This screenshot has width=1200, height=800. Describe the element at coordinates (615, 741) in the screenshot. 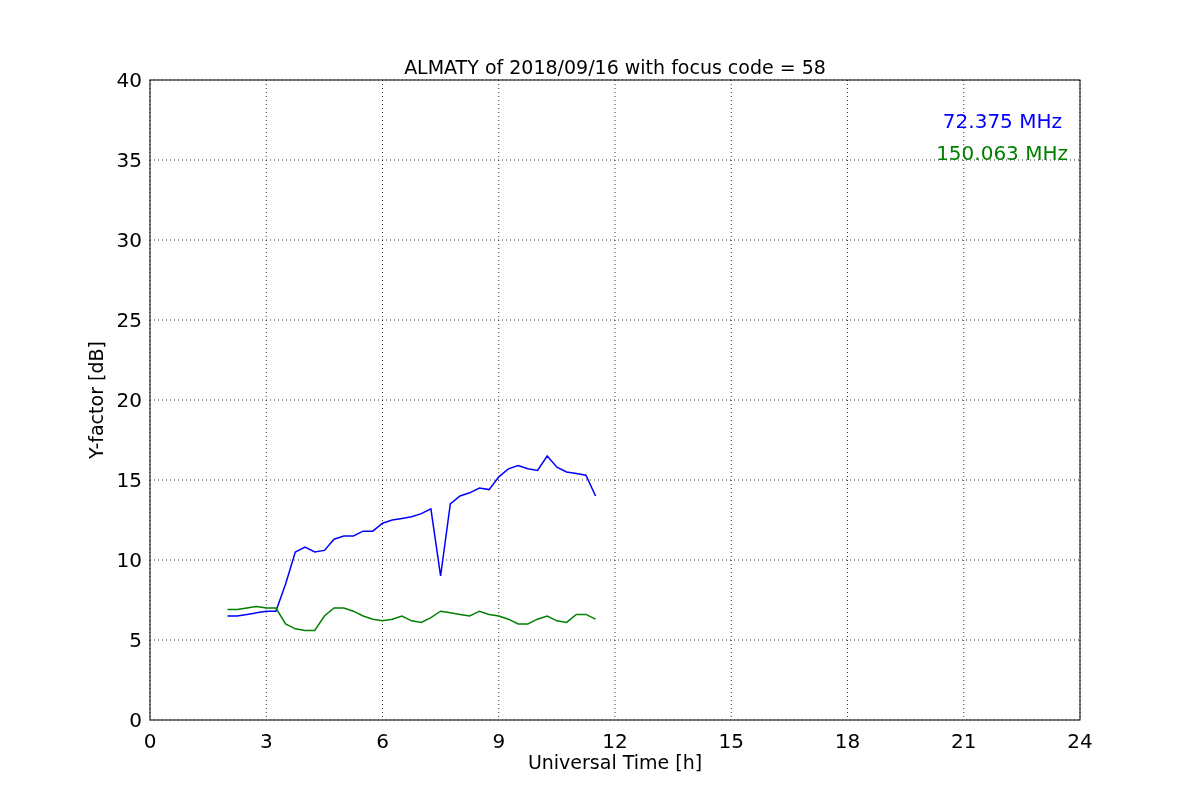

I see `x-tick-label: 12` at that location.